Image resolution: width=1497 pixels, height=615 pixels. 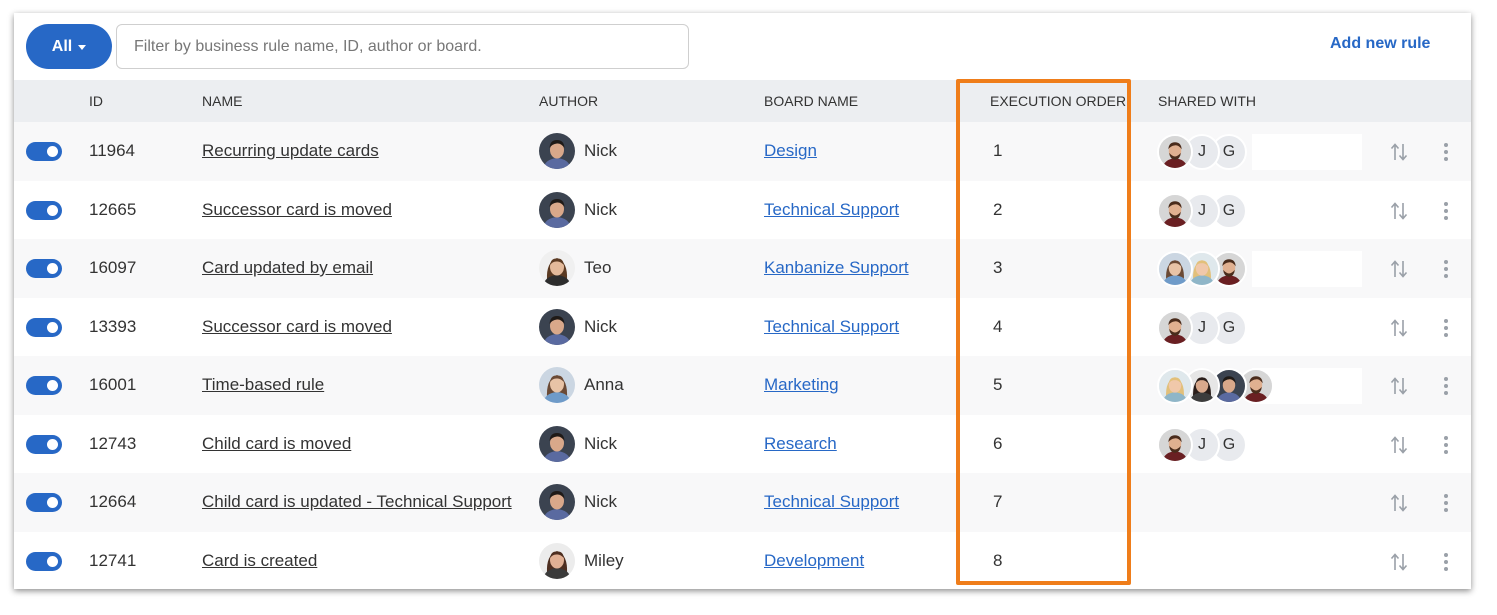 I want to click on execution-order-value: 3, so click(x=998, y=267).